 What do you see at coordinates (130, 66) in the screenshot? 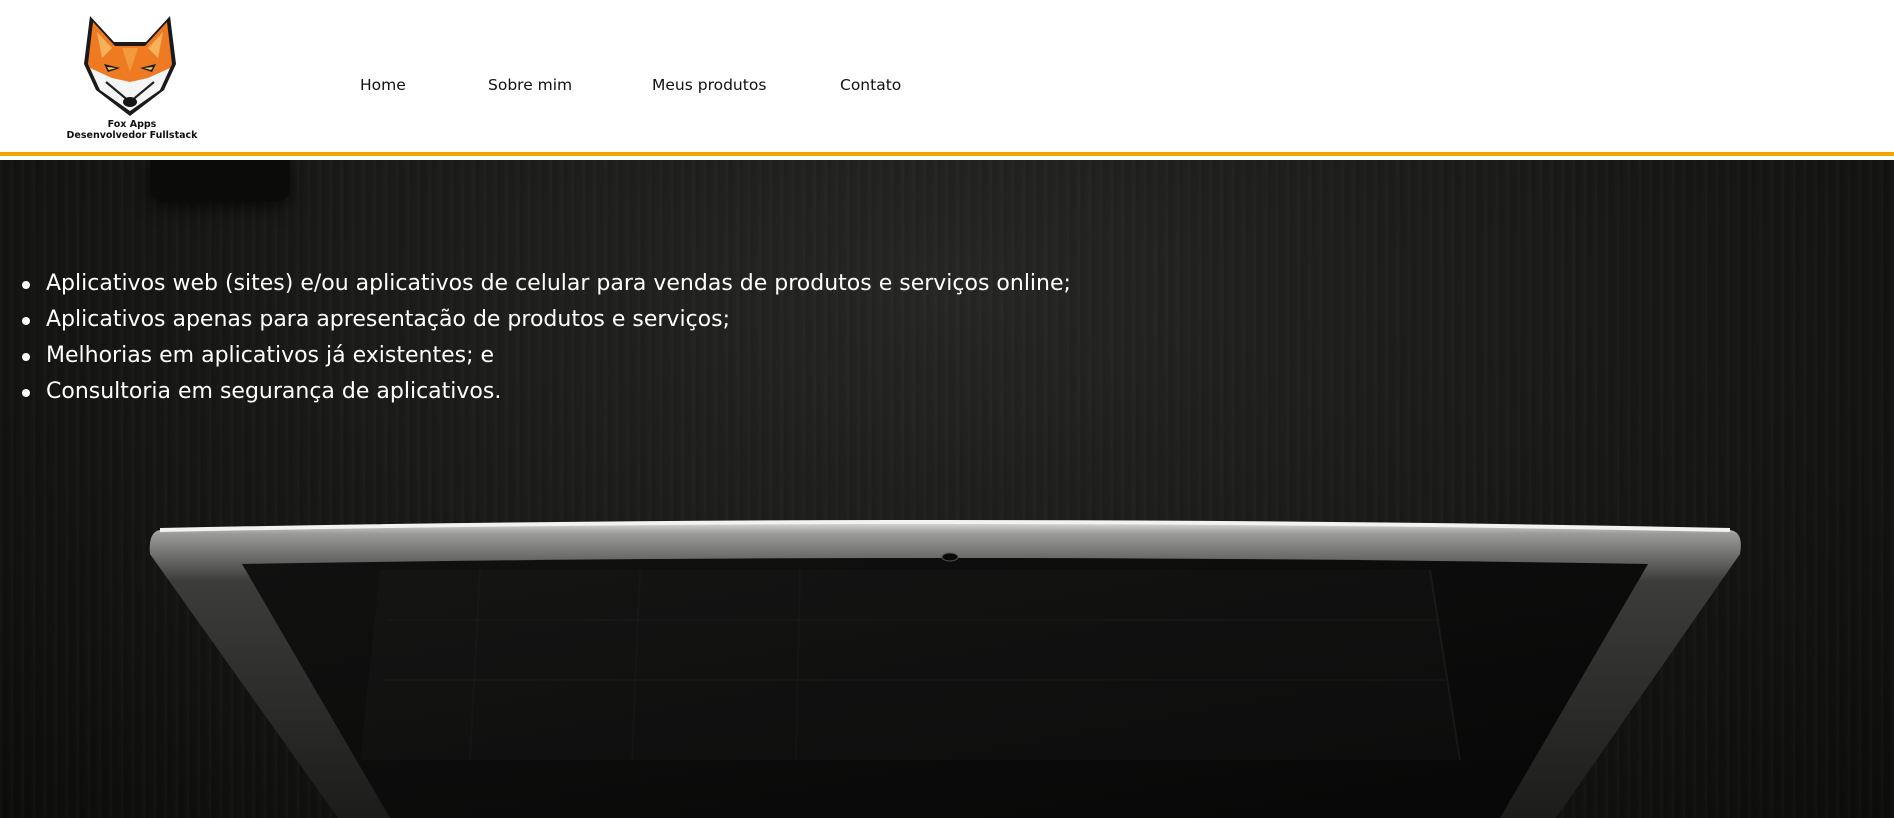
I see `fox-head-icon` at bounding box center [130, 66].